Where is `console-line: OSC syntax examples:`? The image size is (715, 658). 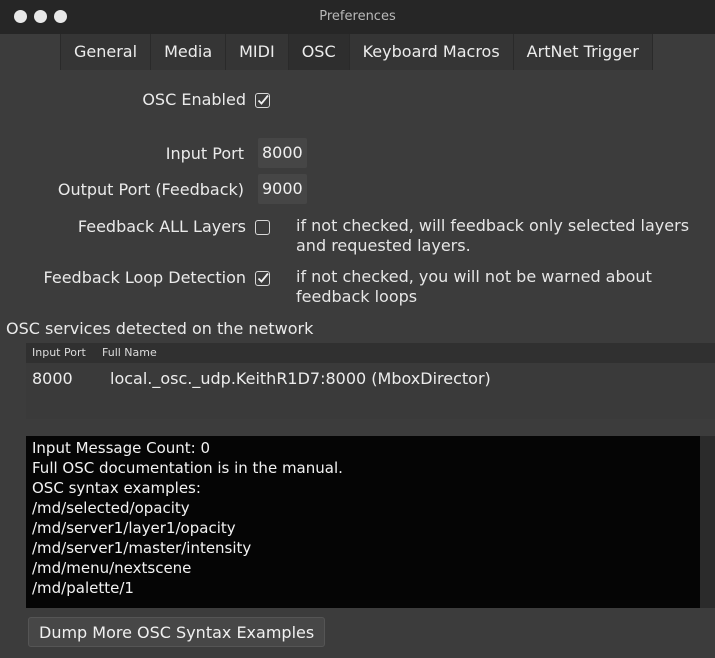 console-line: OSC syntax examples: is located at coordinates (116, 488).